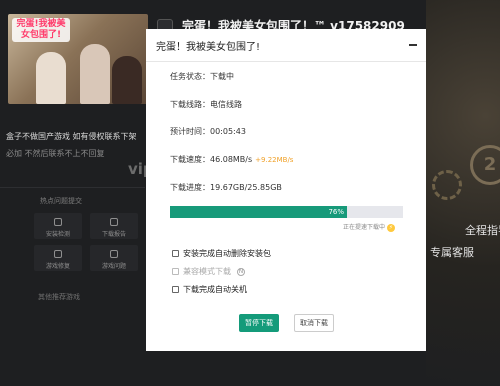  What do you see at coordinates (41, 30) in the screenshot?
I see `game-logo: 完蛋!我被美女包围了!` at bounding box center [41, 30].